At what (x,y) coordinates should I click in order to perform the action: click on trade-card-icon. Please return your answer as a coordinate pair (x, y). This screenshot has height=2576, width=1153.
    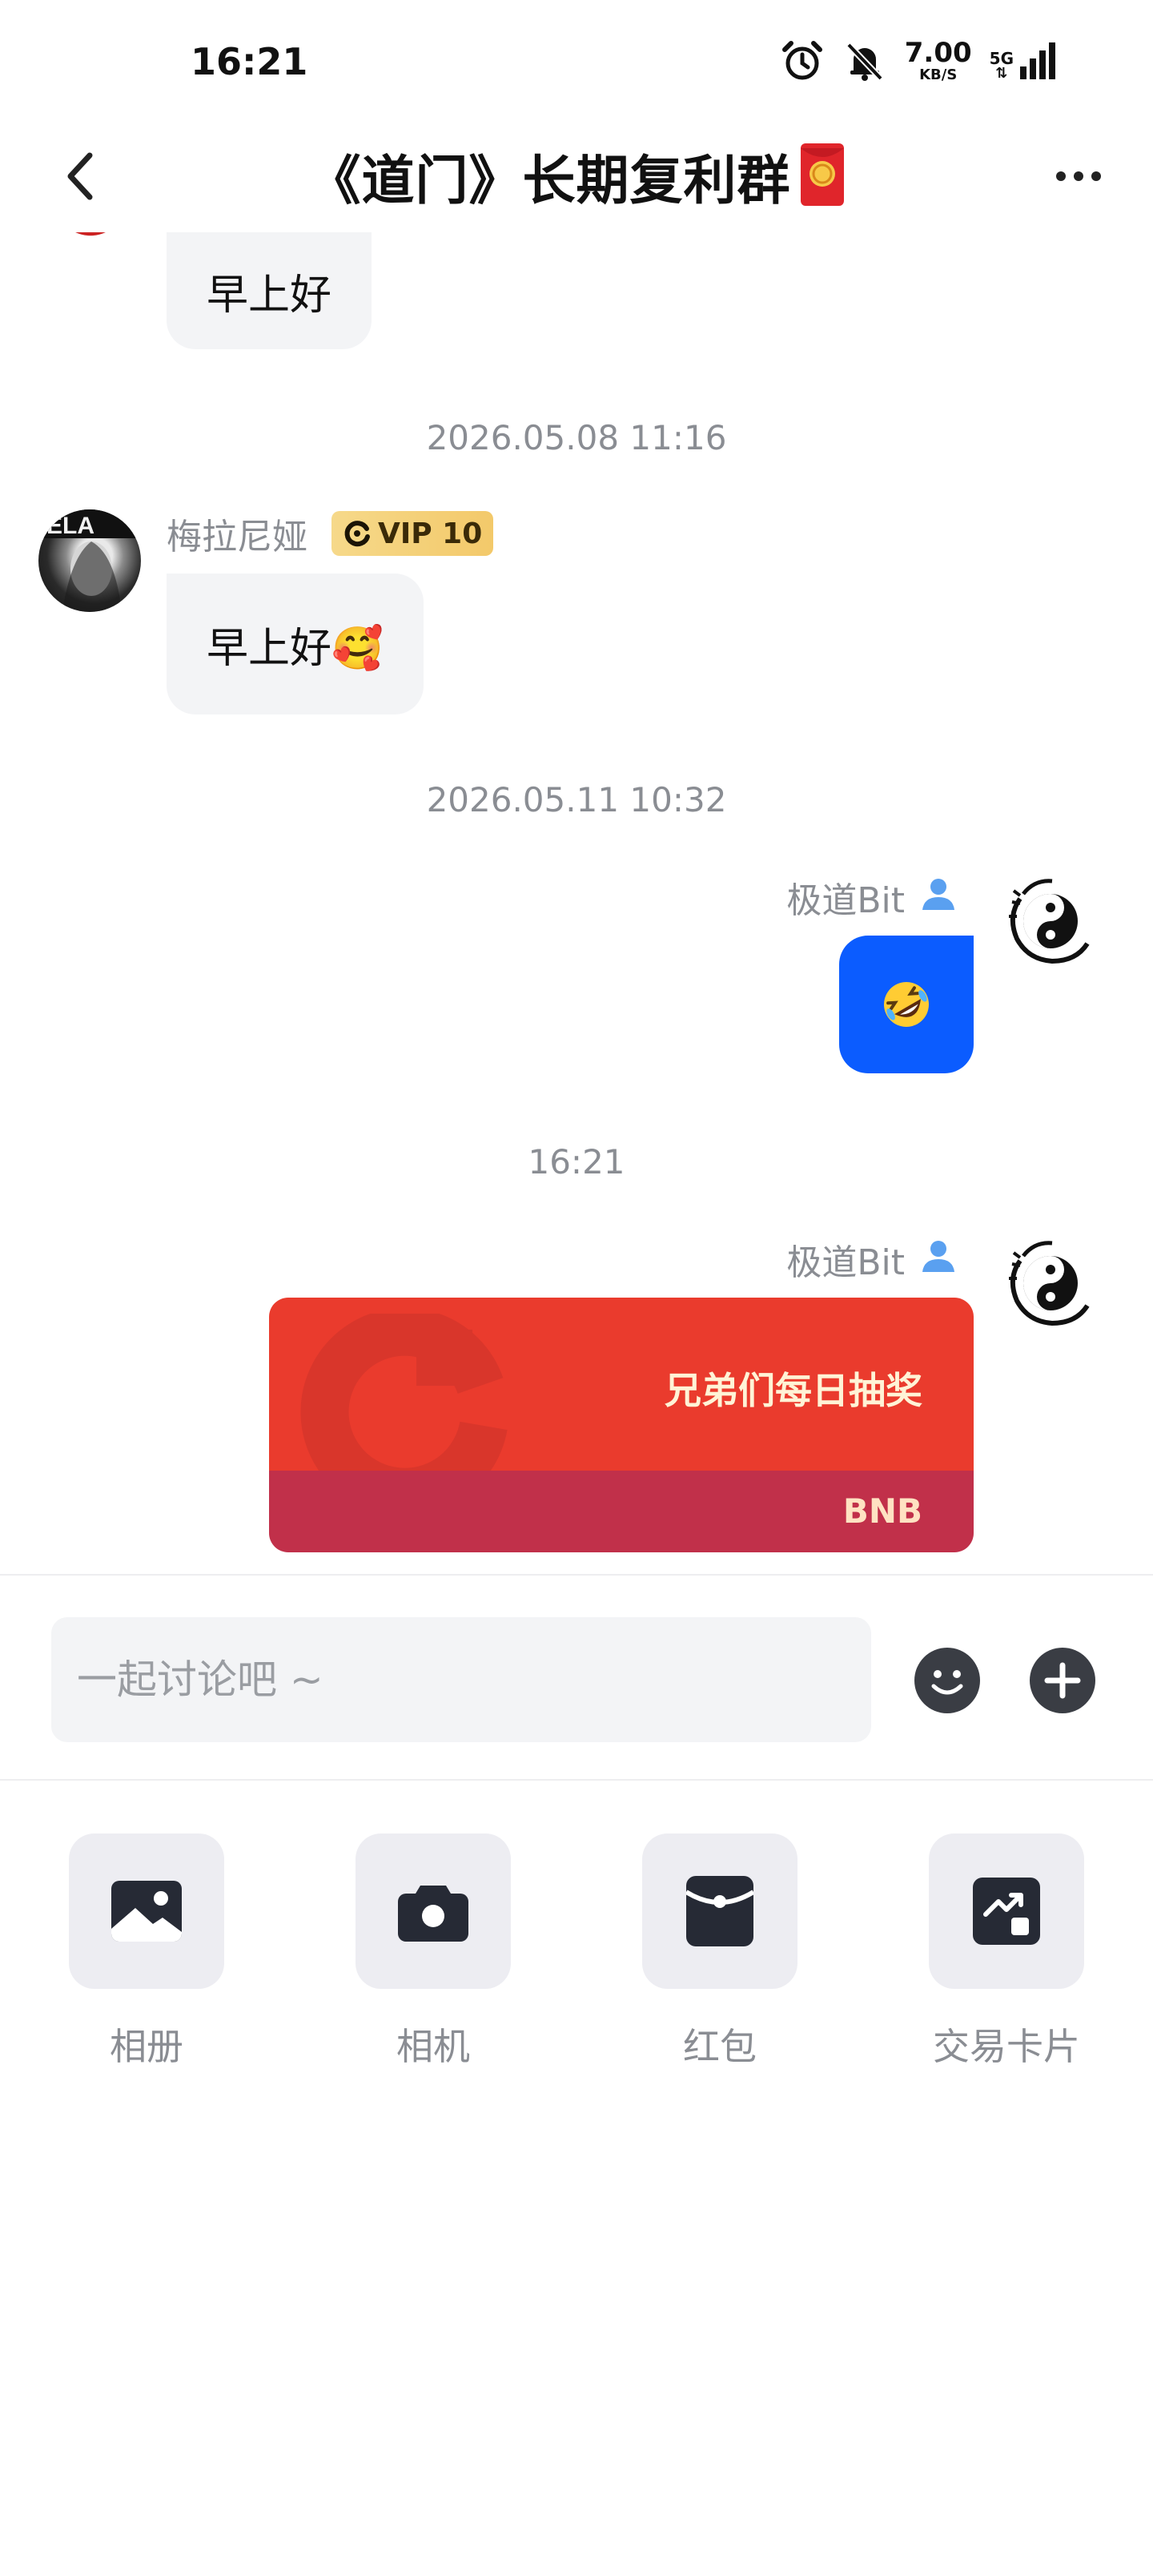
    Looking at the image, I should click on (1007, 1911).